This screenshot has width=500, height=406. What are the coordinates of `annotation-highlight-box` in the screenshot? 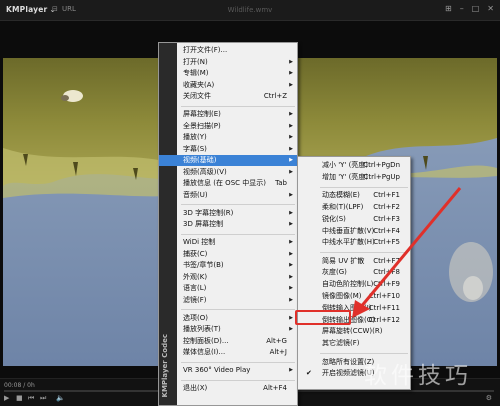 It's located at (323, 317).